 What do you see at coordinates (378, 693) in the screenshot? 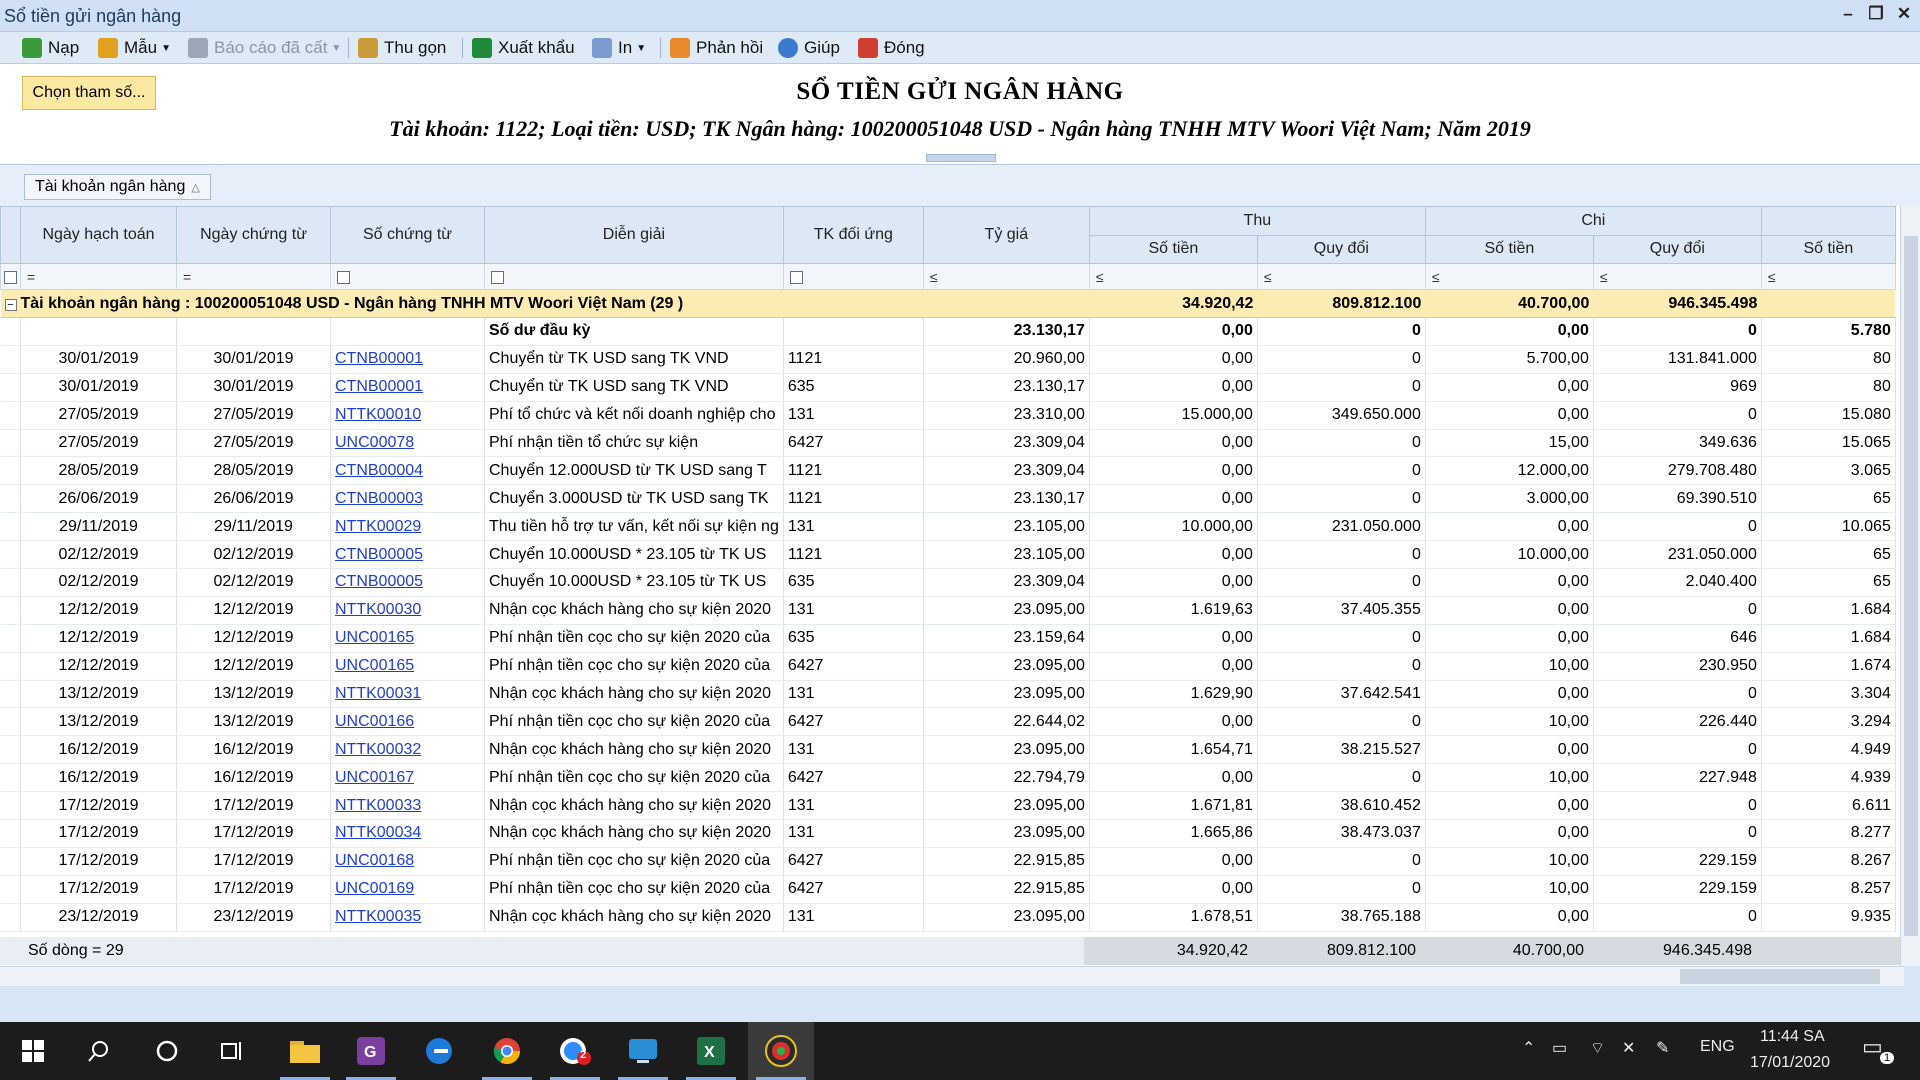
I see `voucher-link: NTTK00031` at bounding box center [378, 693].